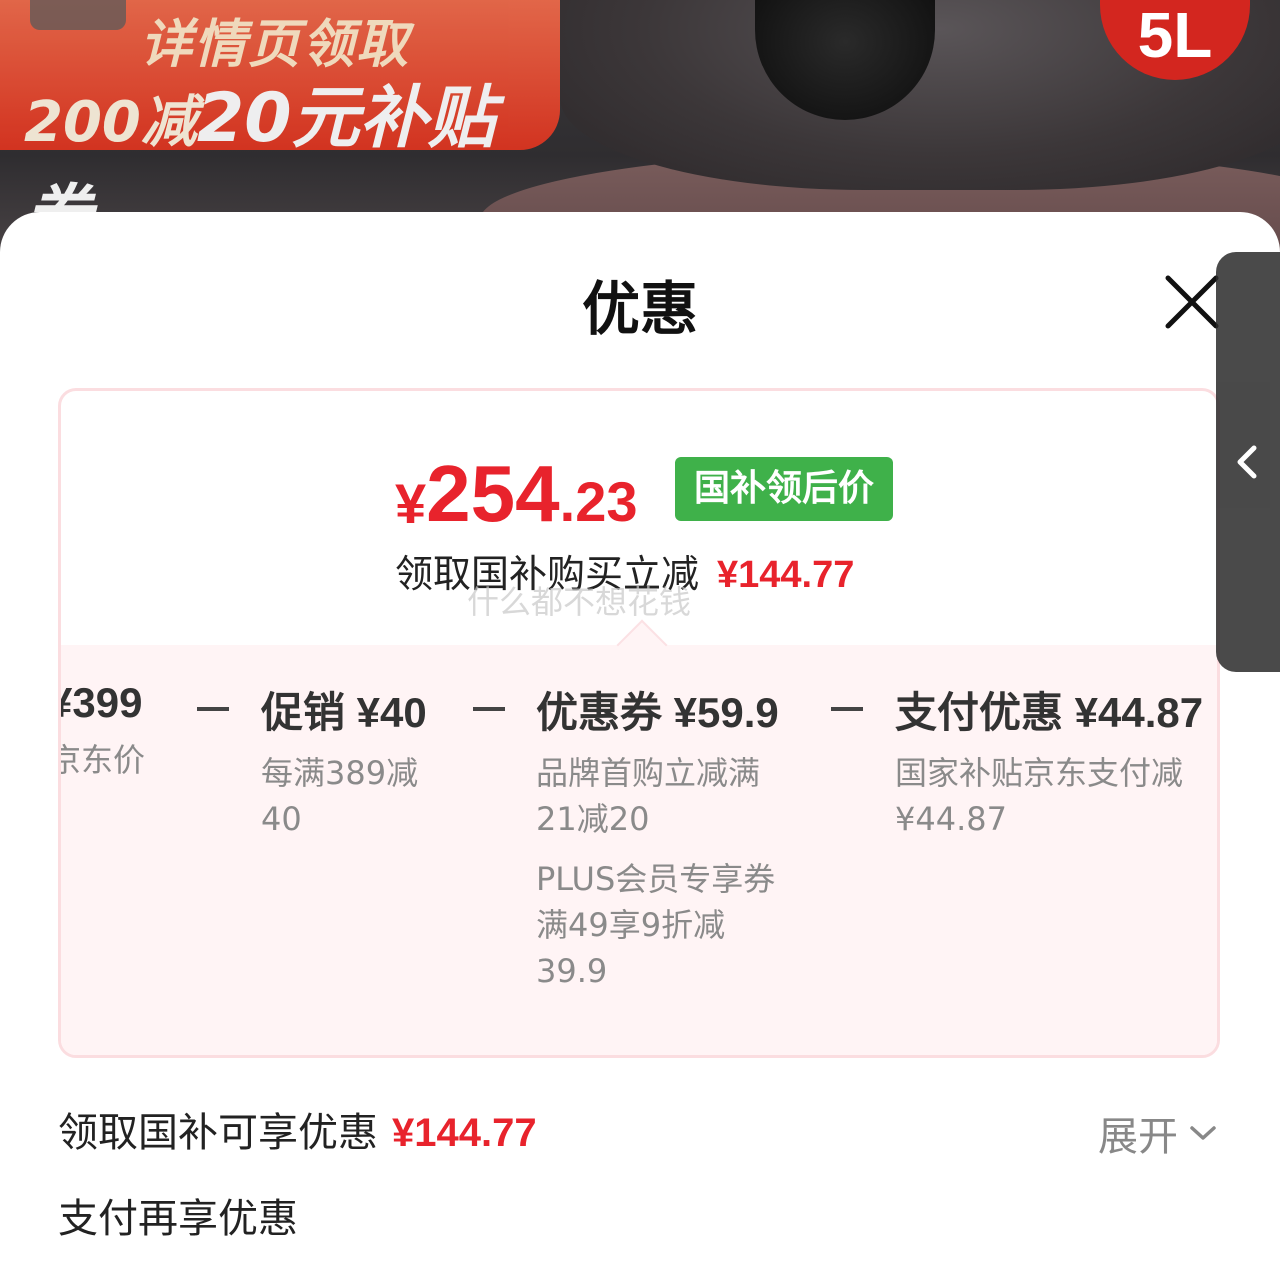  Describe the element at coordinates (78, 15) in the screenshot. I see `top-overlay-button` at that location.